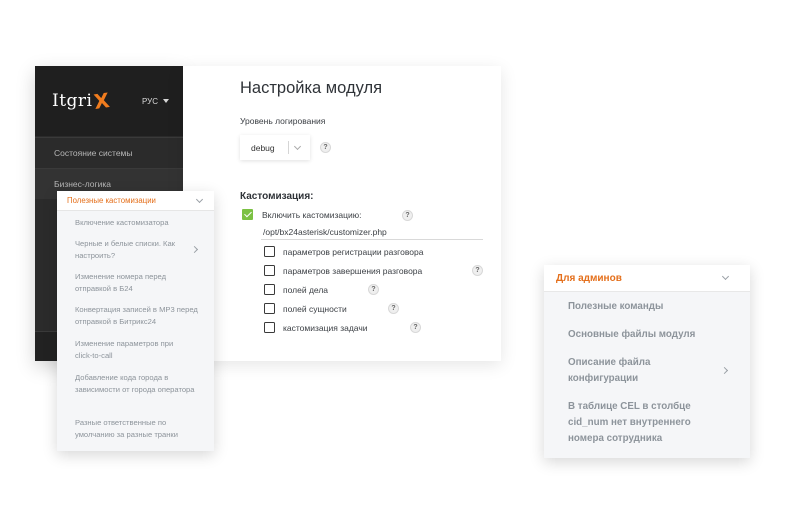 The image size is (786, 524). What do you see at coordinates (277, 196) in the screenshot?
I see `customization-title: Кастомизация:` at bounding box center [277, 196].